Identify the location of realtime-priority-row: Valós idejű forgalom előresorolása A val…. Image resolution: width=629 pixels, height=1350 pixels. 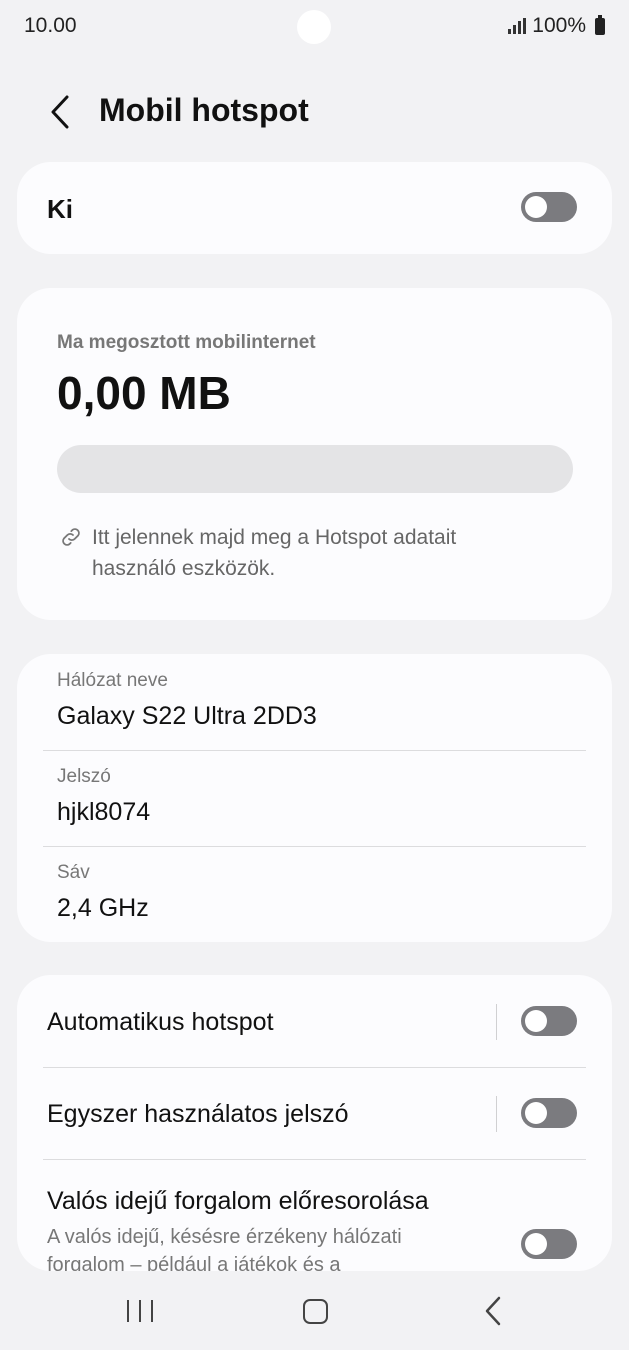
(314, 1215).